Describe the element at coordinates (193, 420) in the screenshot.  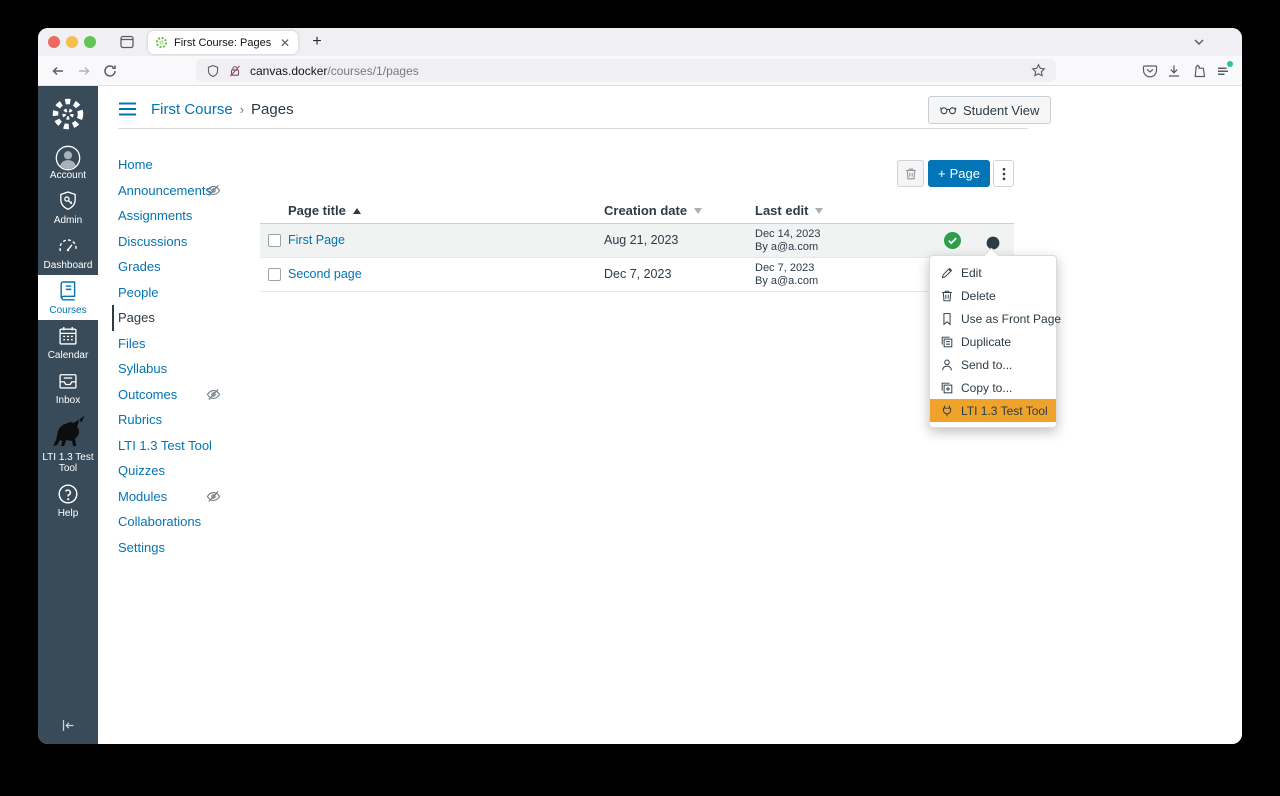
I see `course-nav-rubrics: Rubrics` at that location.